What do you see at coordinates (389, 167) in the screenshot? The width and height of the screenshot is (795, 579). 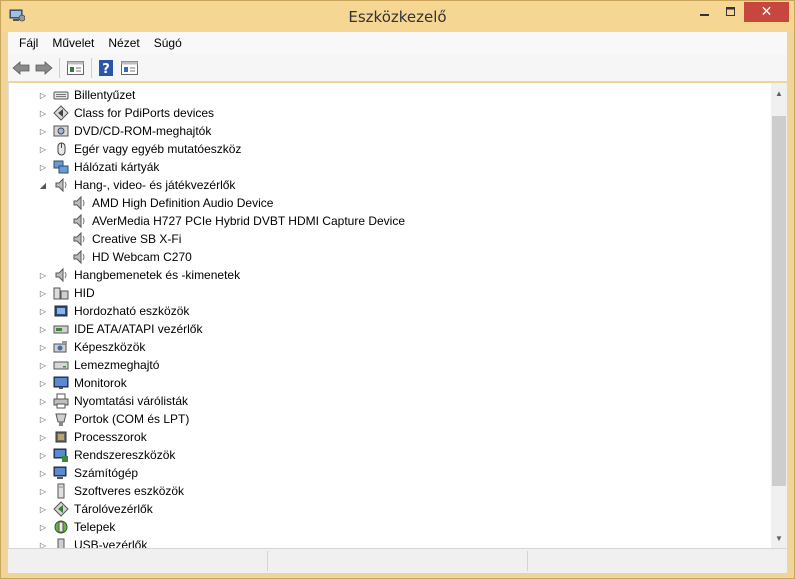 I see `tree-item: ▷ Hálózati kártyák` at bounding box center [389, 167].